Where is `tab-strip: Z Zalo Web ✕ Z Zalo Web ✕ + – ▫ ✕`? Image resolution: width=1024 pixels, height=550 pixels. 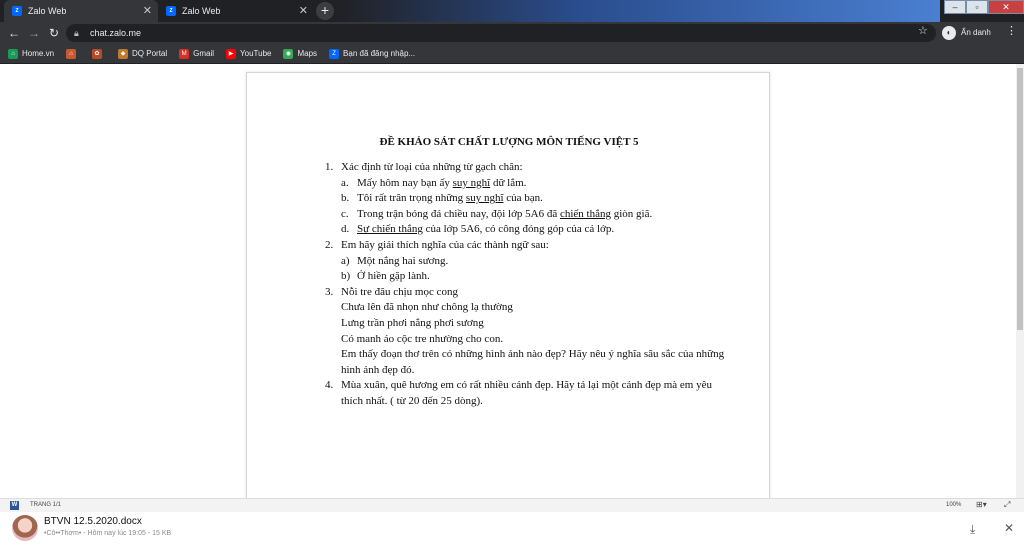
tab-strip: Z Zalo Web ✕ Z Zalo Web ✕ + – ▫ ✕ is located at coordinates (512, 11).